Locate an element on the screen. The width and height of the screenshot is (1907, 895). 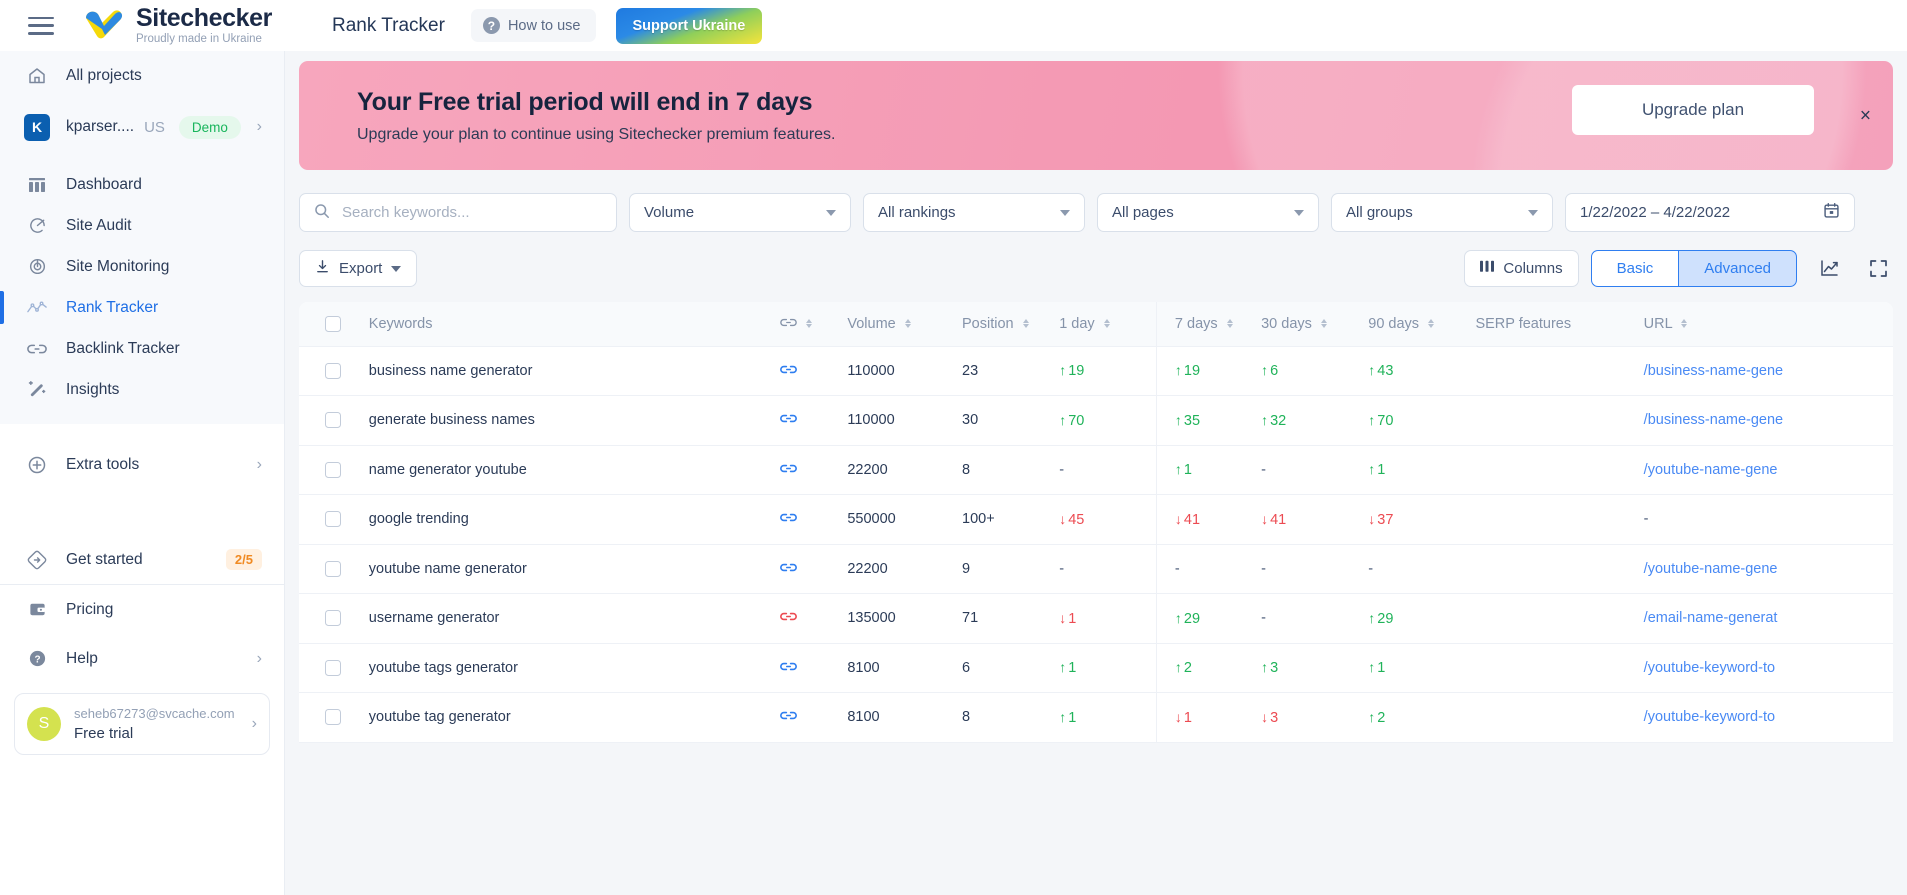
table-row: google trending 550000 100+ ↓ 45 ↓ 41 ↓ 41 ↓ 37 - is located at coordinates (1096, 519).